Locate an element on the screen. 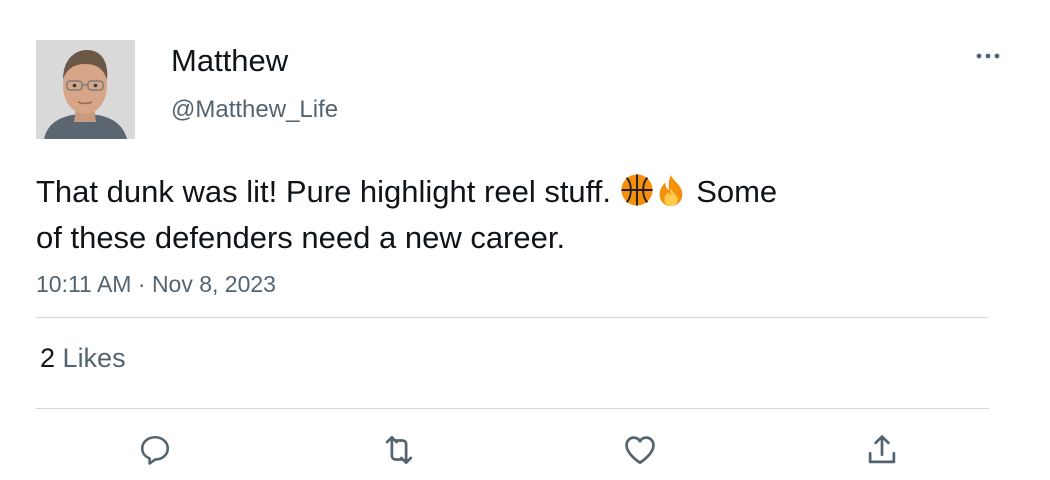 This screenshot has width=1050, height=480. share-icon is located at coordinates (882, 449).